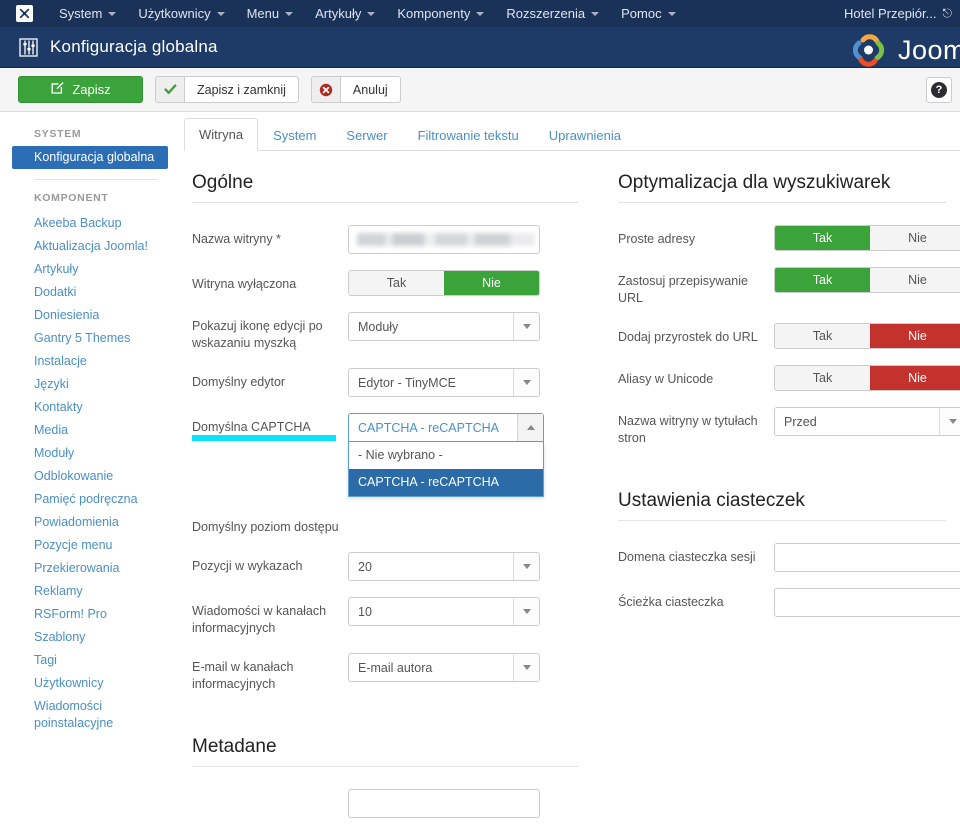 This screenshot has height=834, width=960. What do you see at coordinates (444, 667) in the screenshot?
I see `feed-email-select: E-mail autora` at bounding box center [444, 667].